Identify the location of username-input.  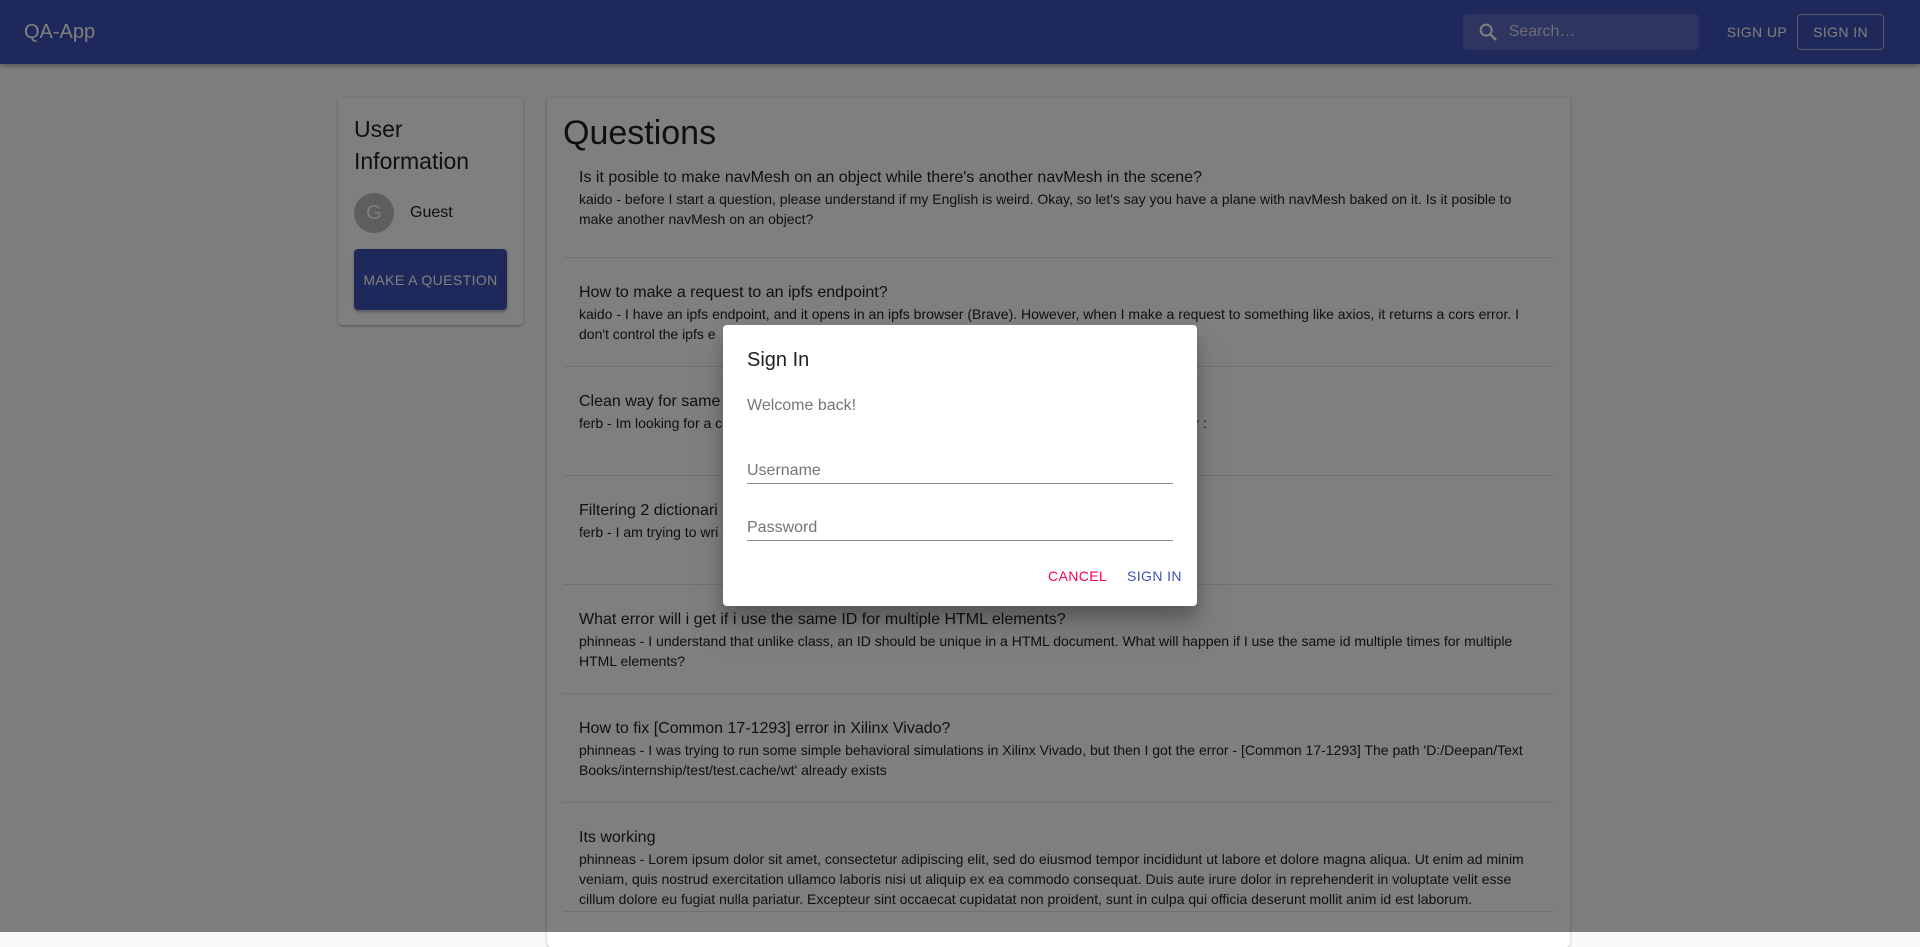
(960, 467).